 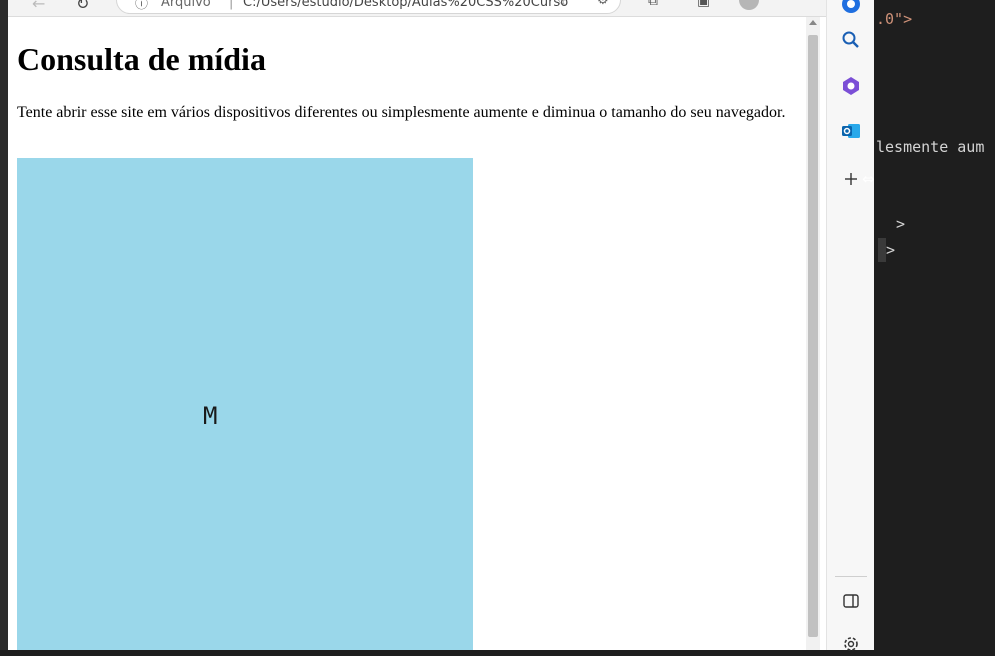 I want to click on code-line-3: >, so click(x=901, y=224).